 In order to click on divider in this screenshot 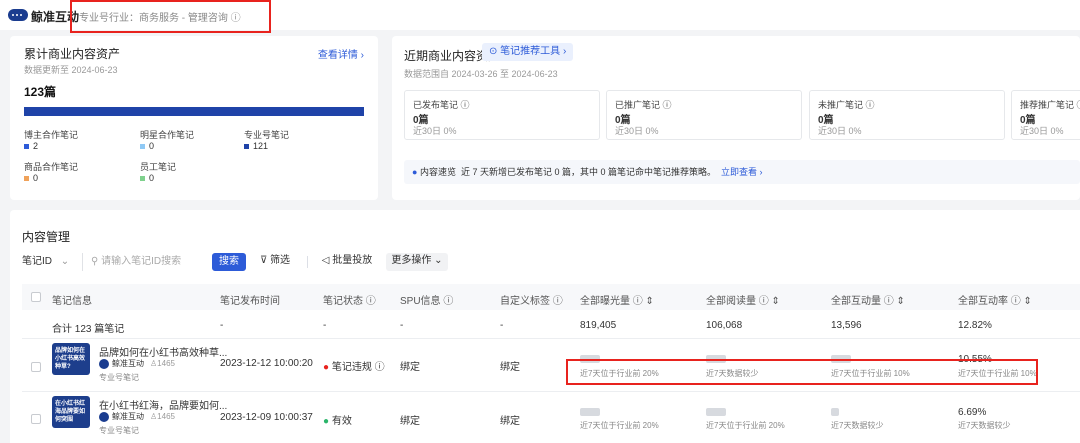, I will do `click(307, 262)`.